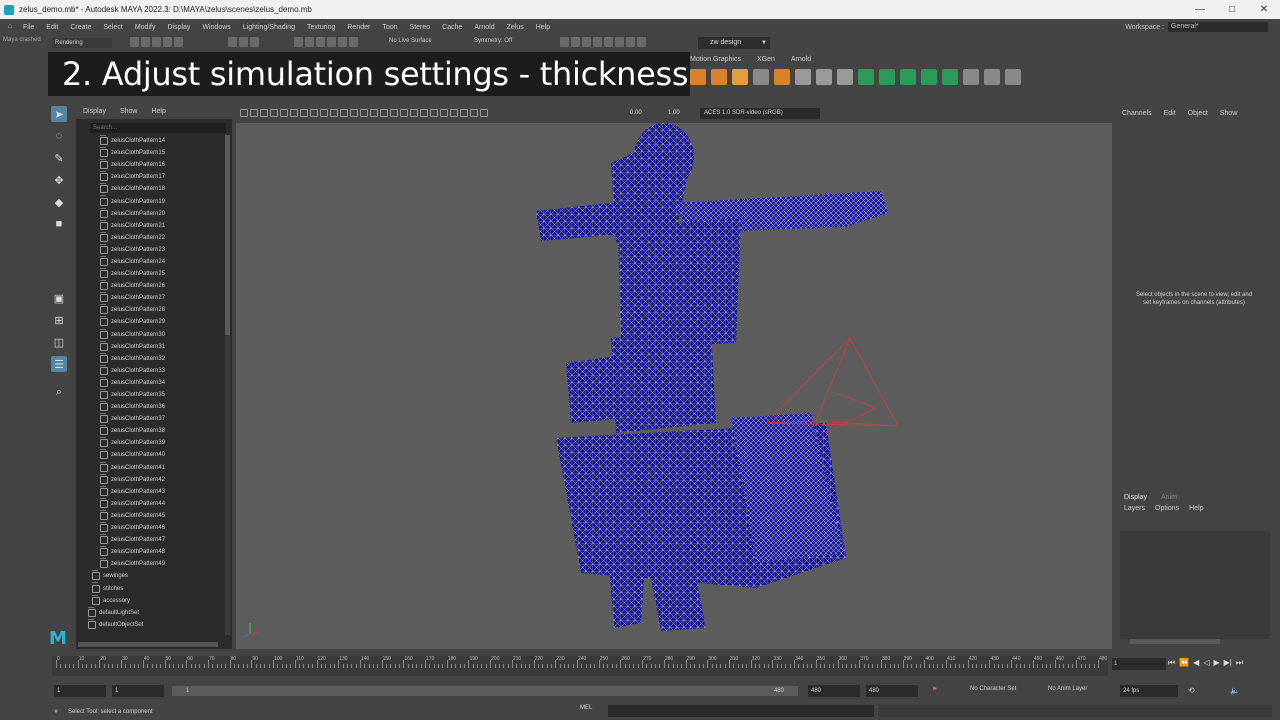  I want to click on left-leg-mesh, so click(627, 589).